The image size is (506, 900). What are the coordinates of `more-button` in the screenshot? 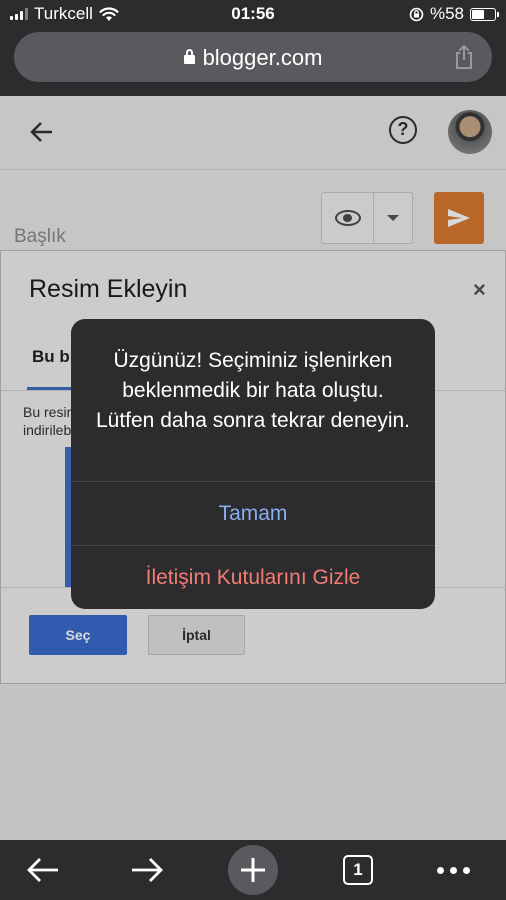 It's located at (453, 870).